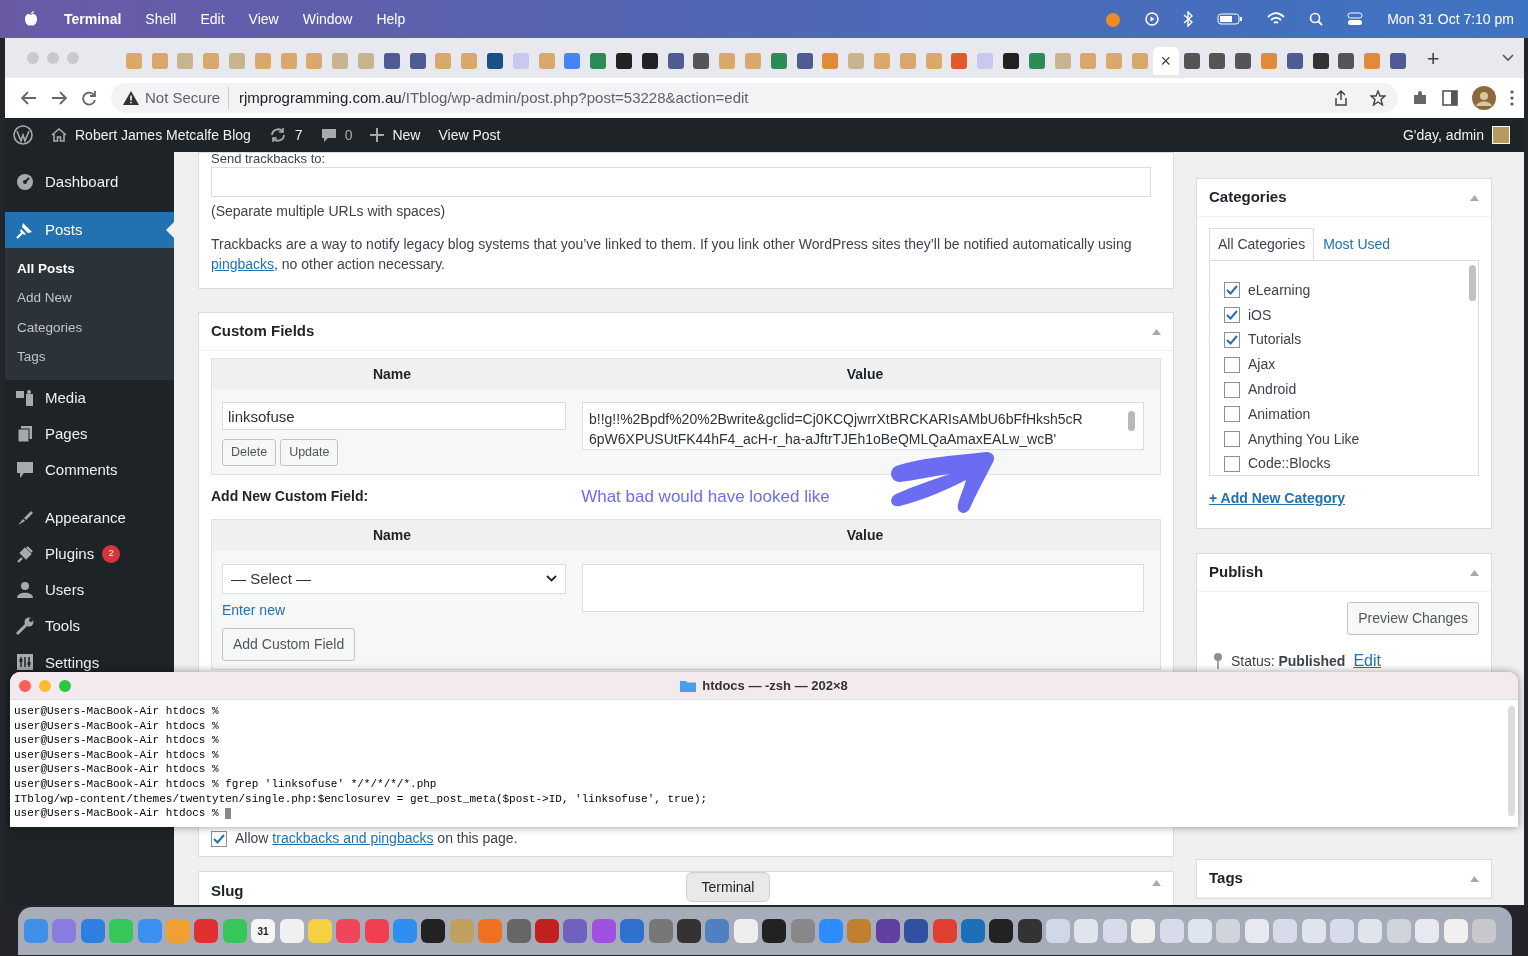  Describe the element at coordinates (1443, 135) in the screenshot. I see `greeting-link: G'day, admin` at that location.